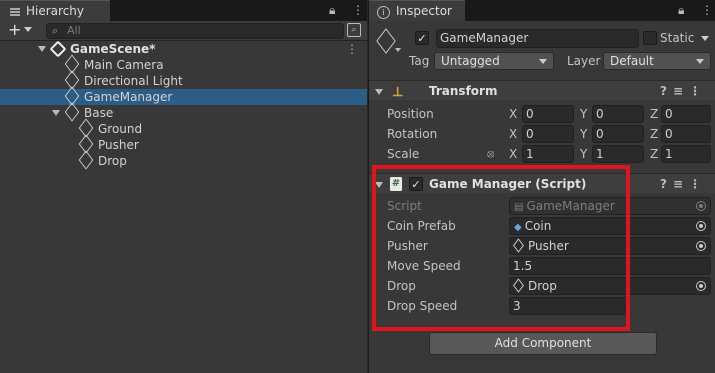 This screenshot has width=715, height=373. What do you see at coordinates (56, 113) in the screenshot?
I see `base-expand-icon` at bounding box center [56, 113].